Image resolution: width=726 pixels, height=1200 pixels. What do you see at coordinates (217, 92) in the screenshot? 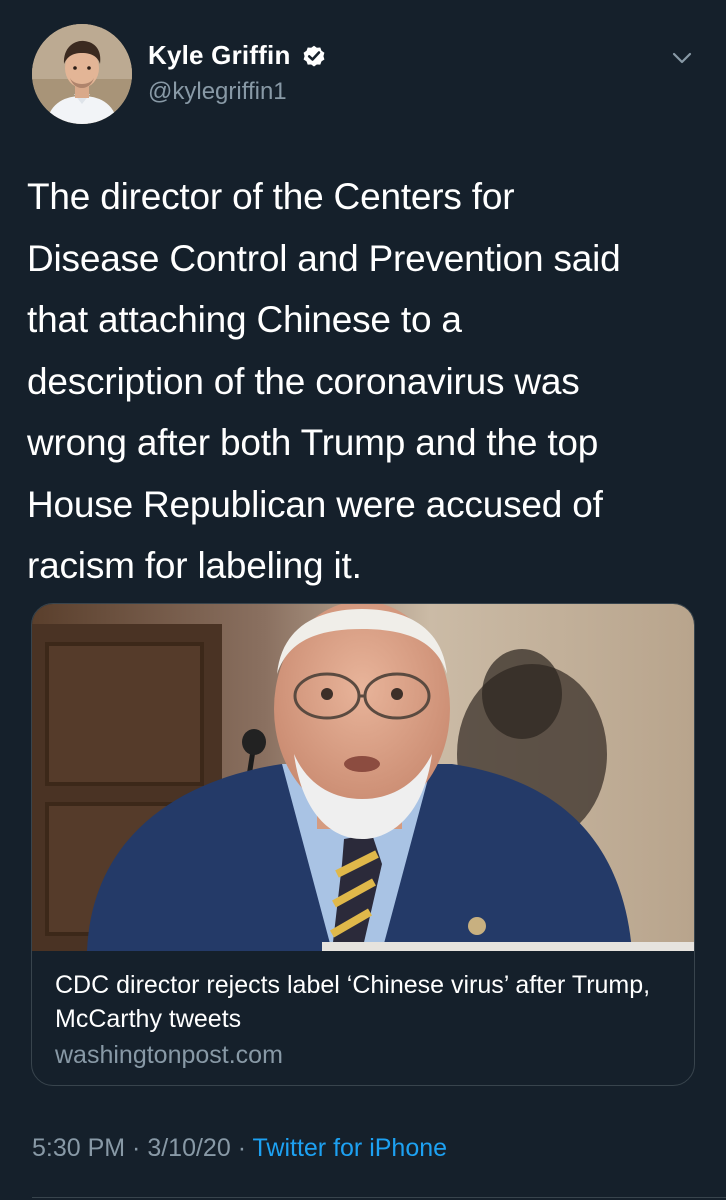
I see `author-handle: @kylegriffin1` at bounding box center [217, 92].